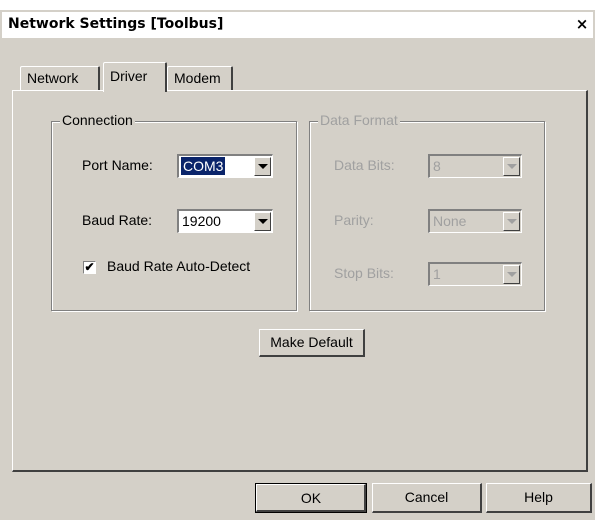  I want to click on baud-rate-label: Baud Rate:, so click(117, 220).